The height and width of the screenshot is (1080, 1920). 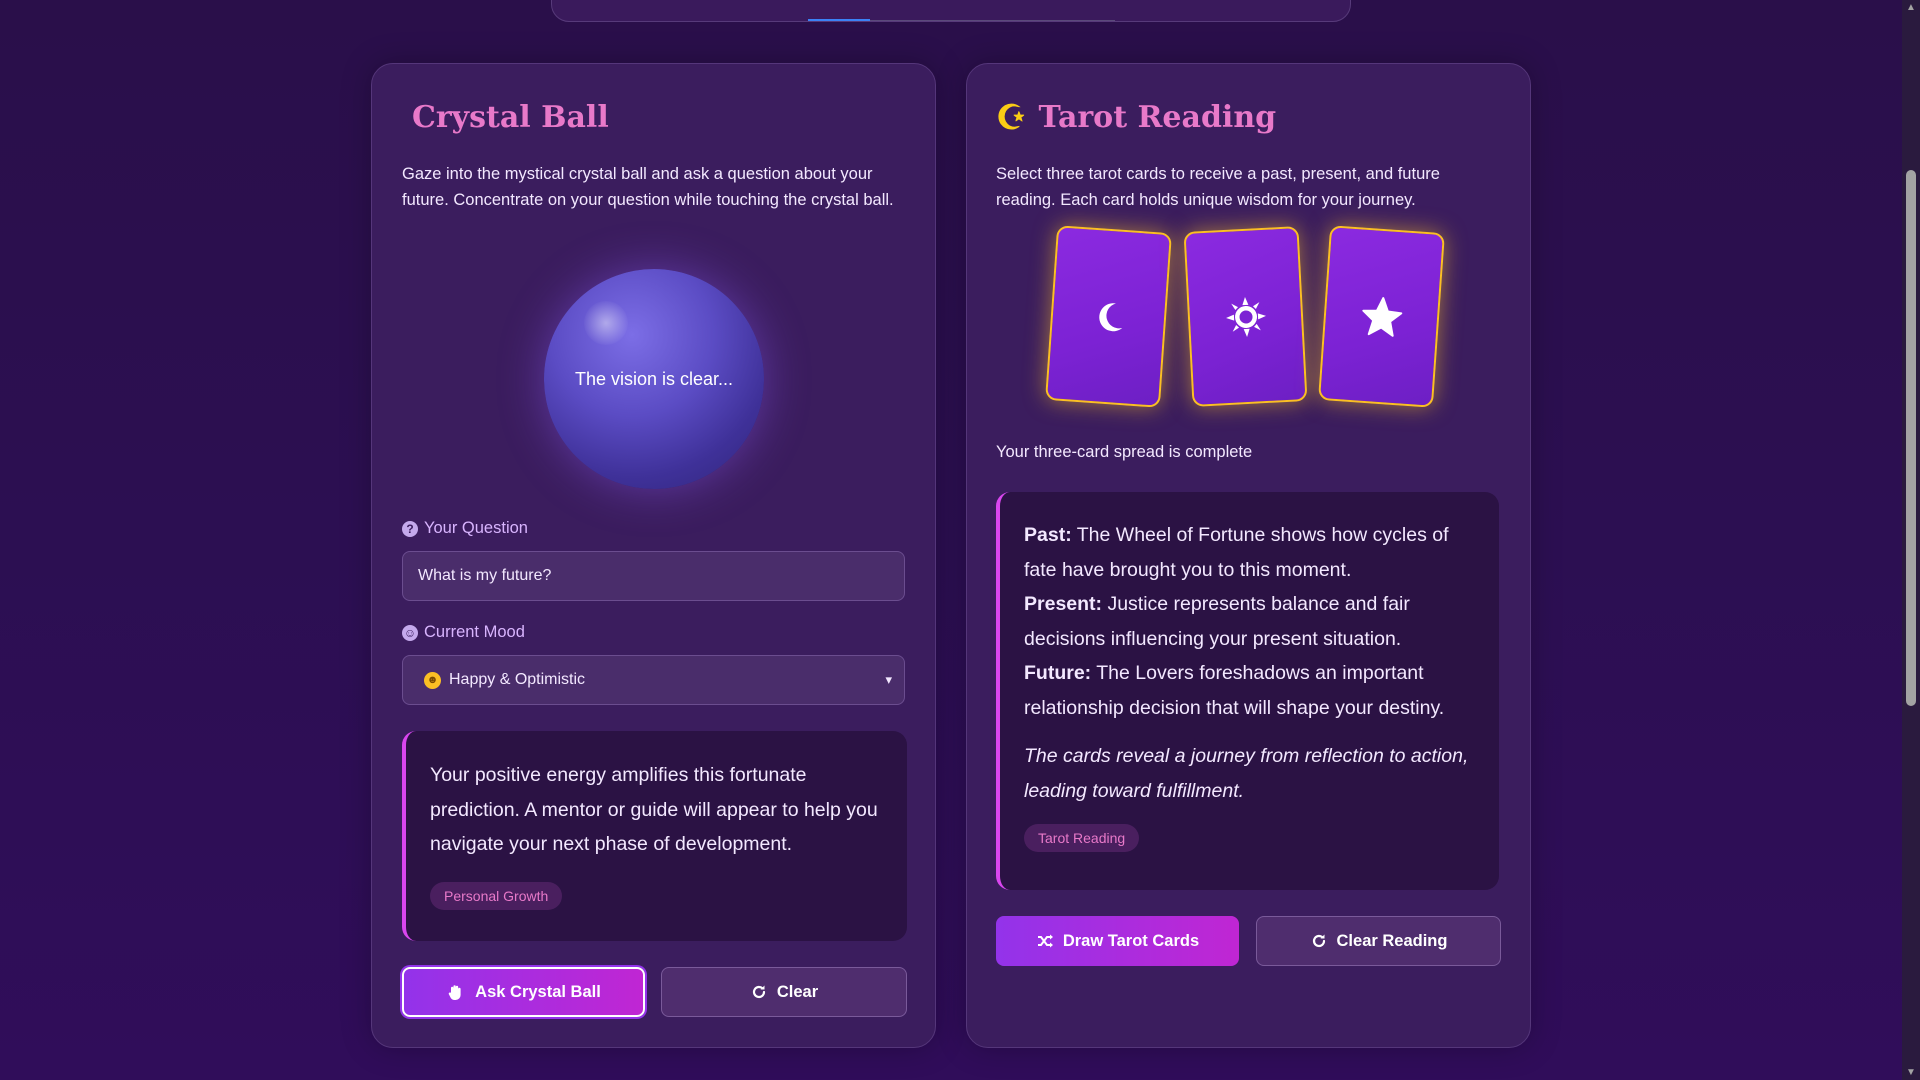 What do you see at coordinates (410, 632) in the screenshot?
I see `smile-icon: ☺` at bounding box center [410, 632].